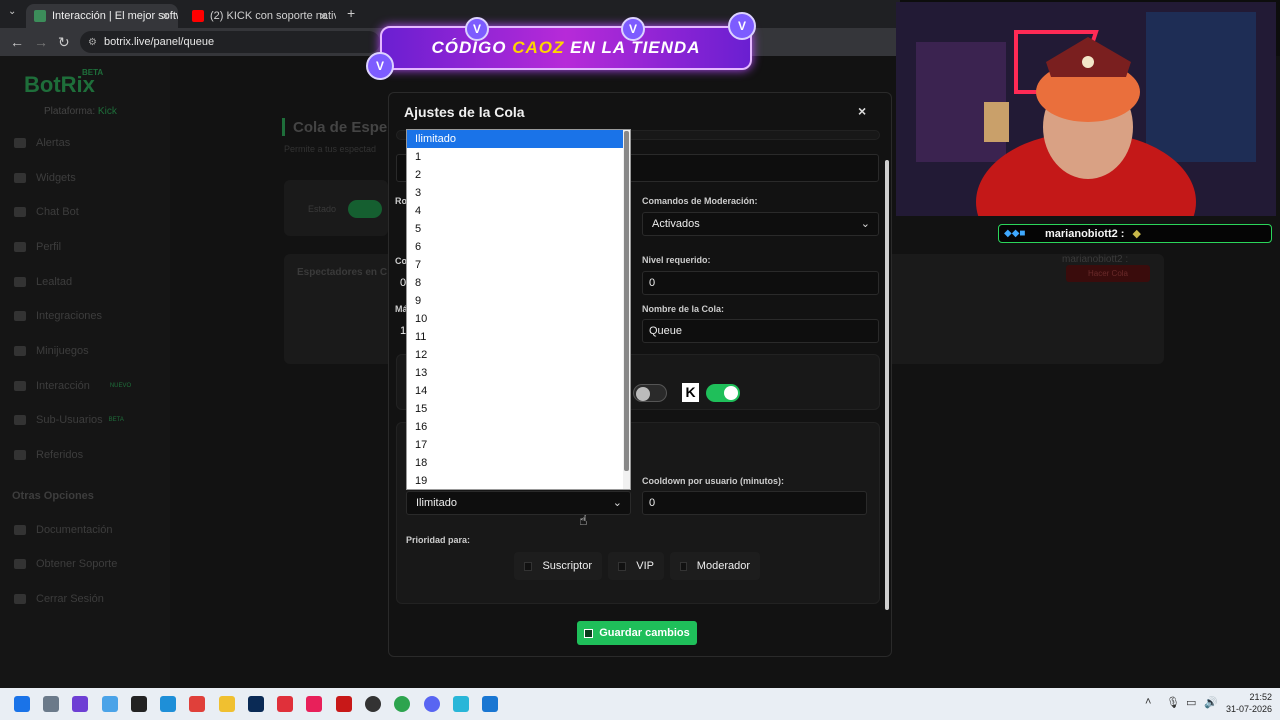 The width and height of the screenshot is (1280, 720). I want to click on dropdown-option: 19, so click(518, 480).